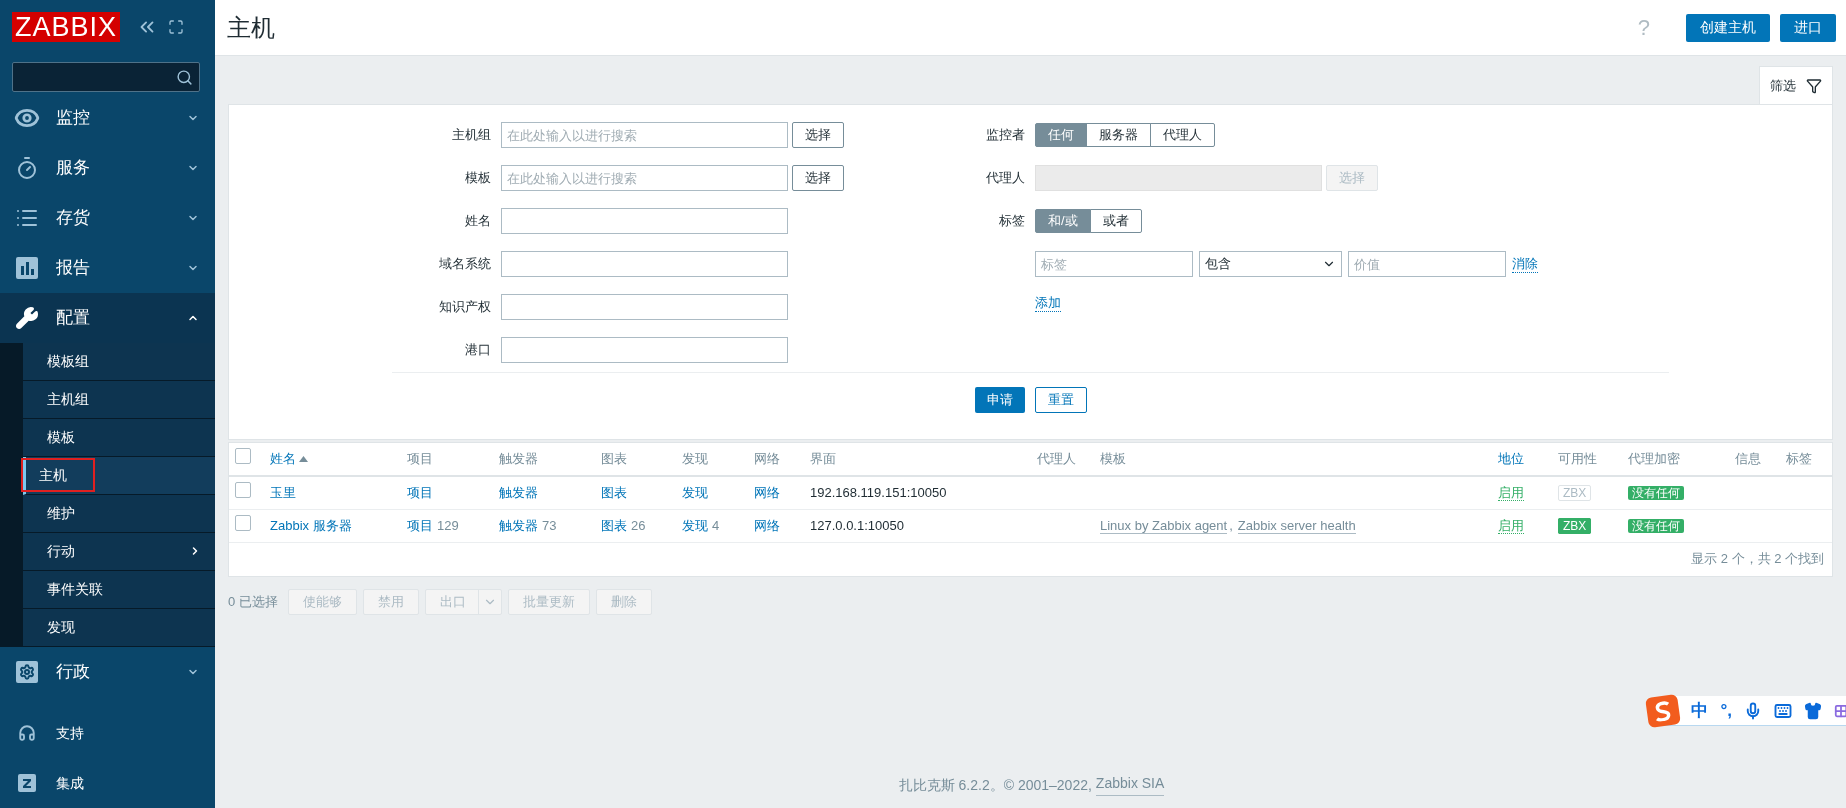  I want to click on keyboard-icon, so click(1783, 710).